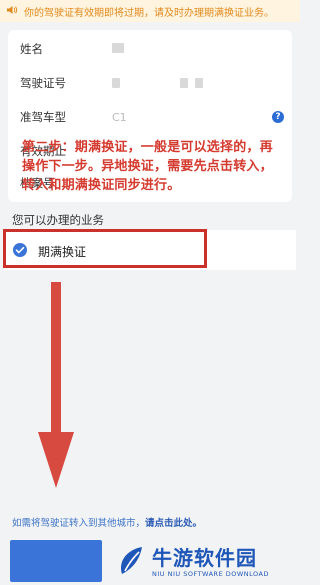  What do you see at coordinates (43, 83) in the screenshot?
I see `info-label-license-number: 驾驶证号` at bounding box center [43, 83].